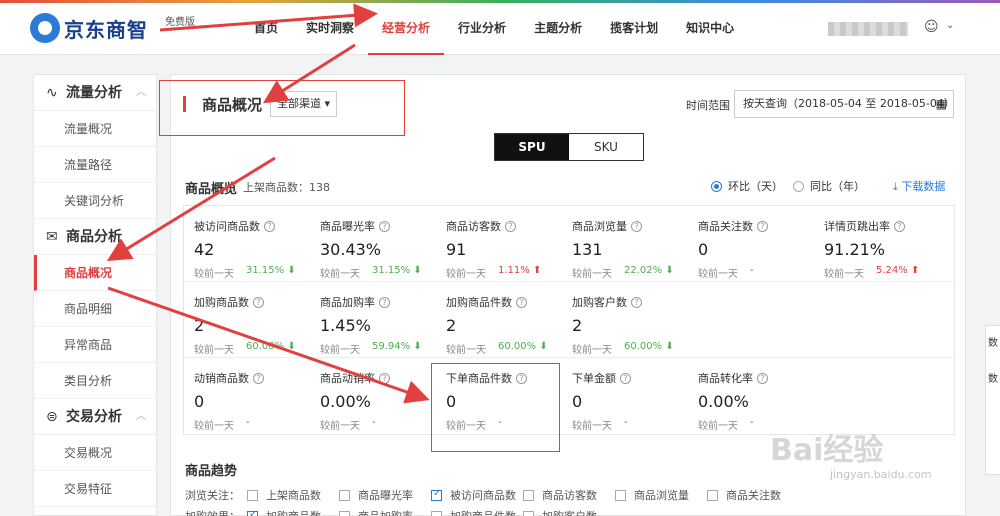  I want to click on metric-card: 被访问商品数? 42 较前一天 31.15% ⬇, so click(247, 243).